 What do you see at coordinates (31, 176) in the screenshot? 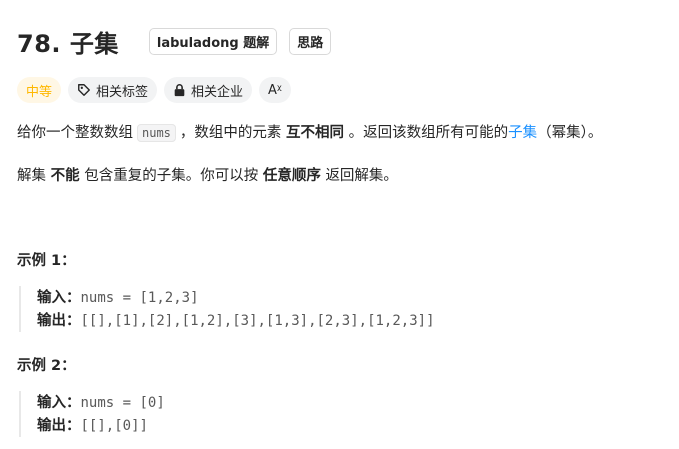
I see `desc-text: 解集` at bounding box center [31, 176].